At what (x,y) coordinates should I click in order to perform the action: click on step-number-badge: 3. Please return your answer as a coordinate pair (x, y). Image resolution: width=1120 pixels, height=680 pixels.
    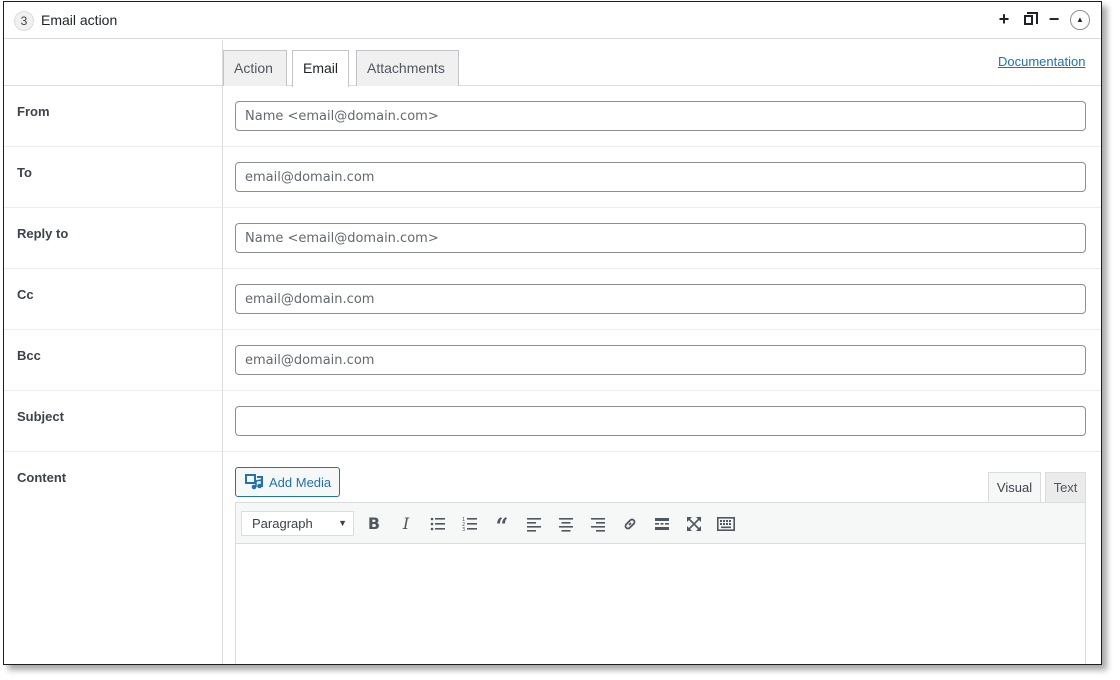
    Looking at the image, I should click on (24, 21).